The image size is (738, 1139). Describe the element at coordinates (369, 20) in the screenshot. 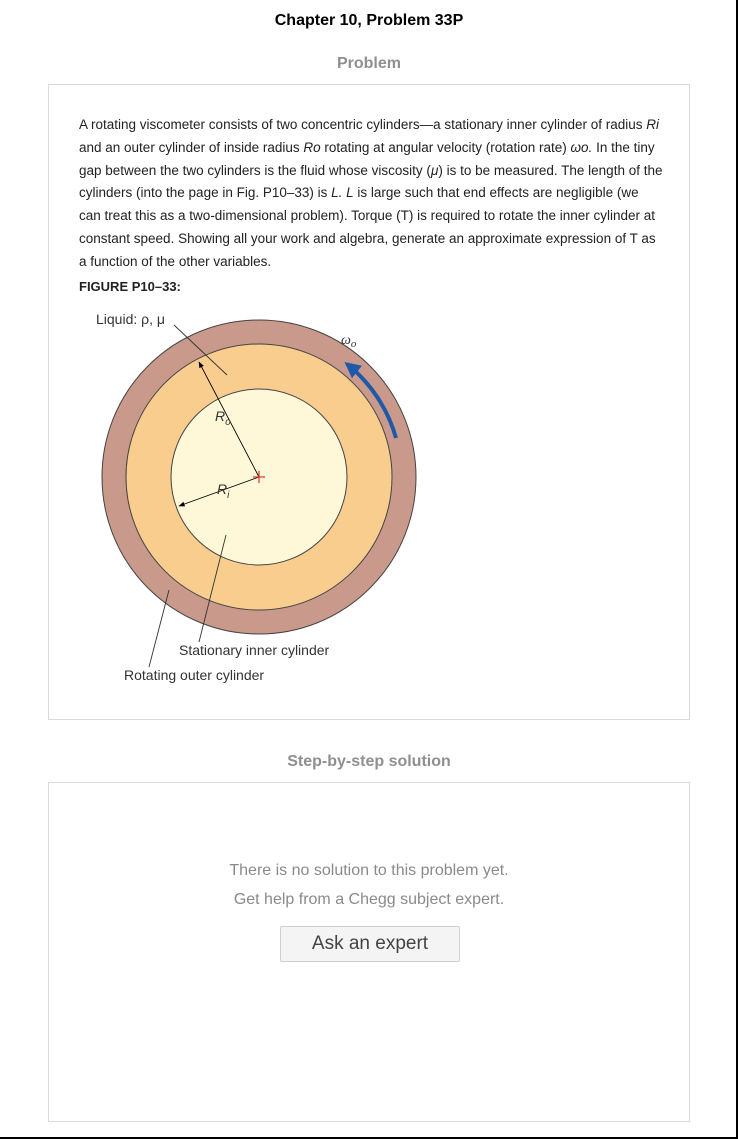

I see `page-title: Chapter 10, Problem 33P` at that location.